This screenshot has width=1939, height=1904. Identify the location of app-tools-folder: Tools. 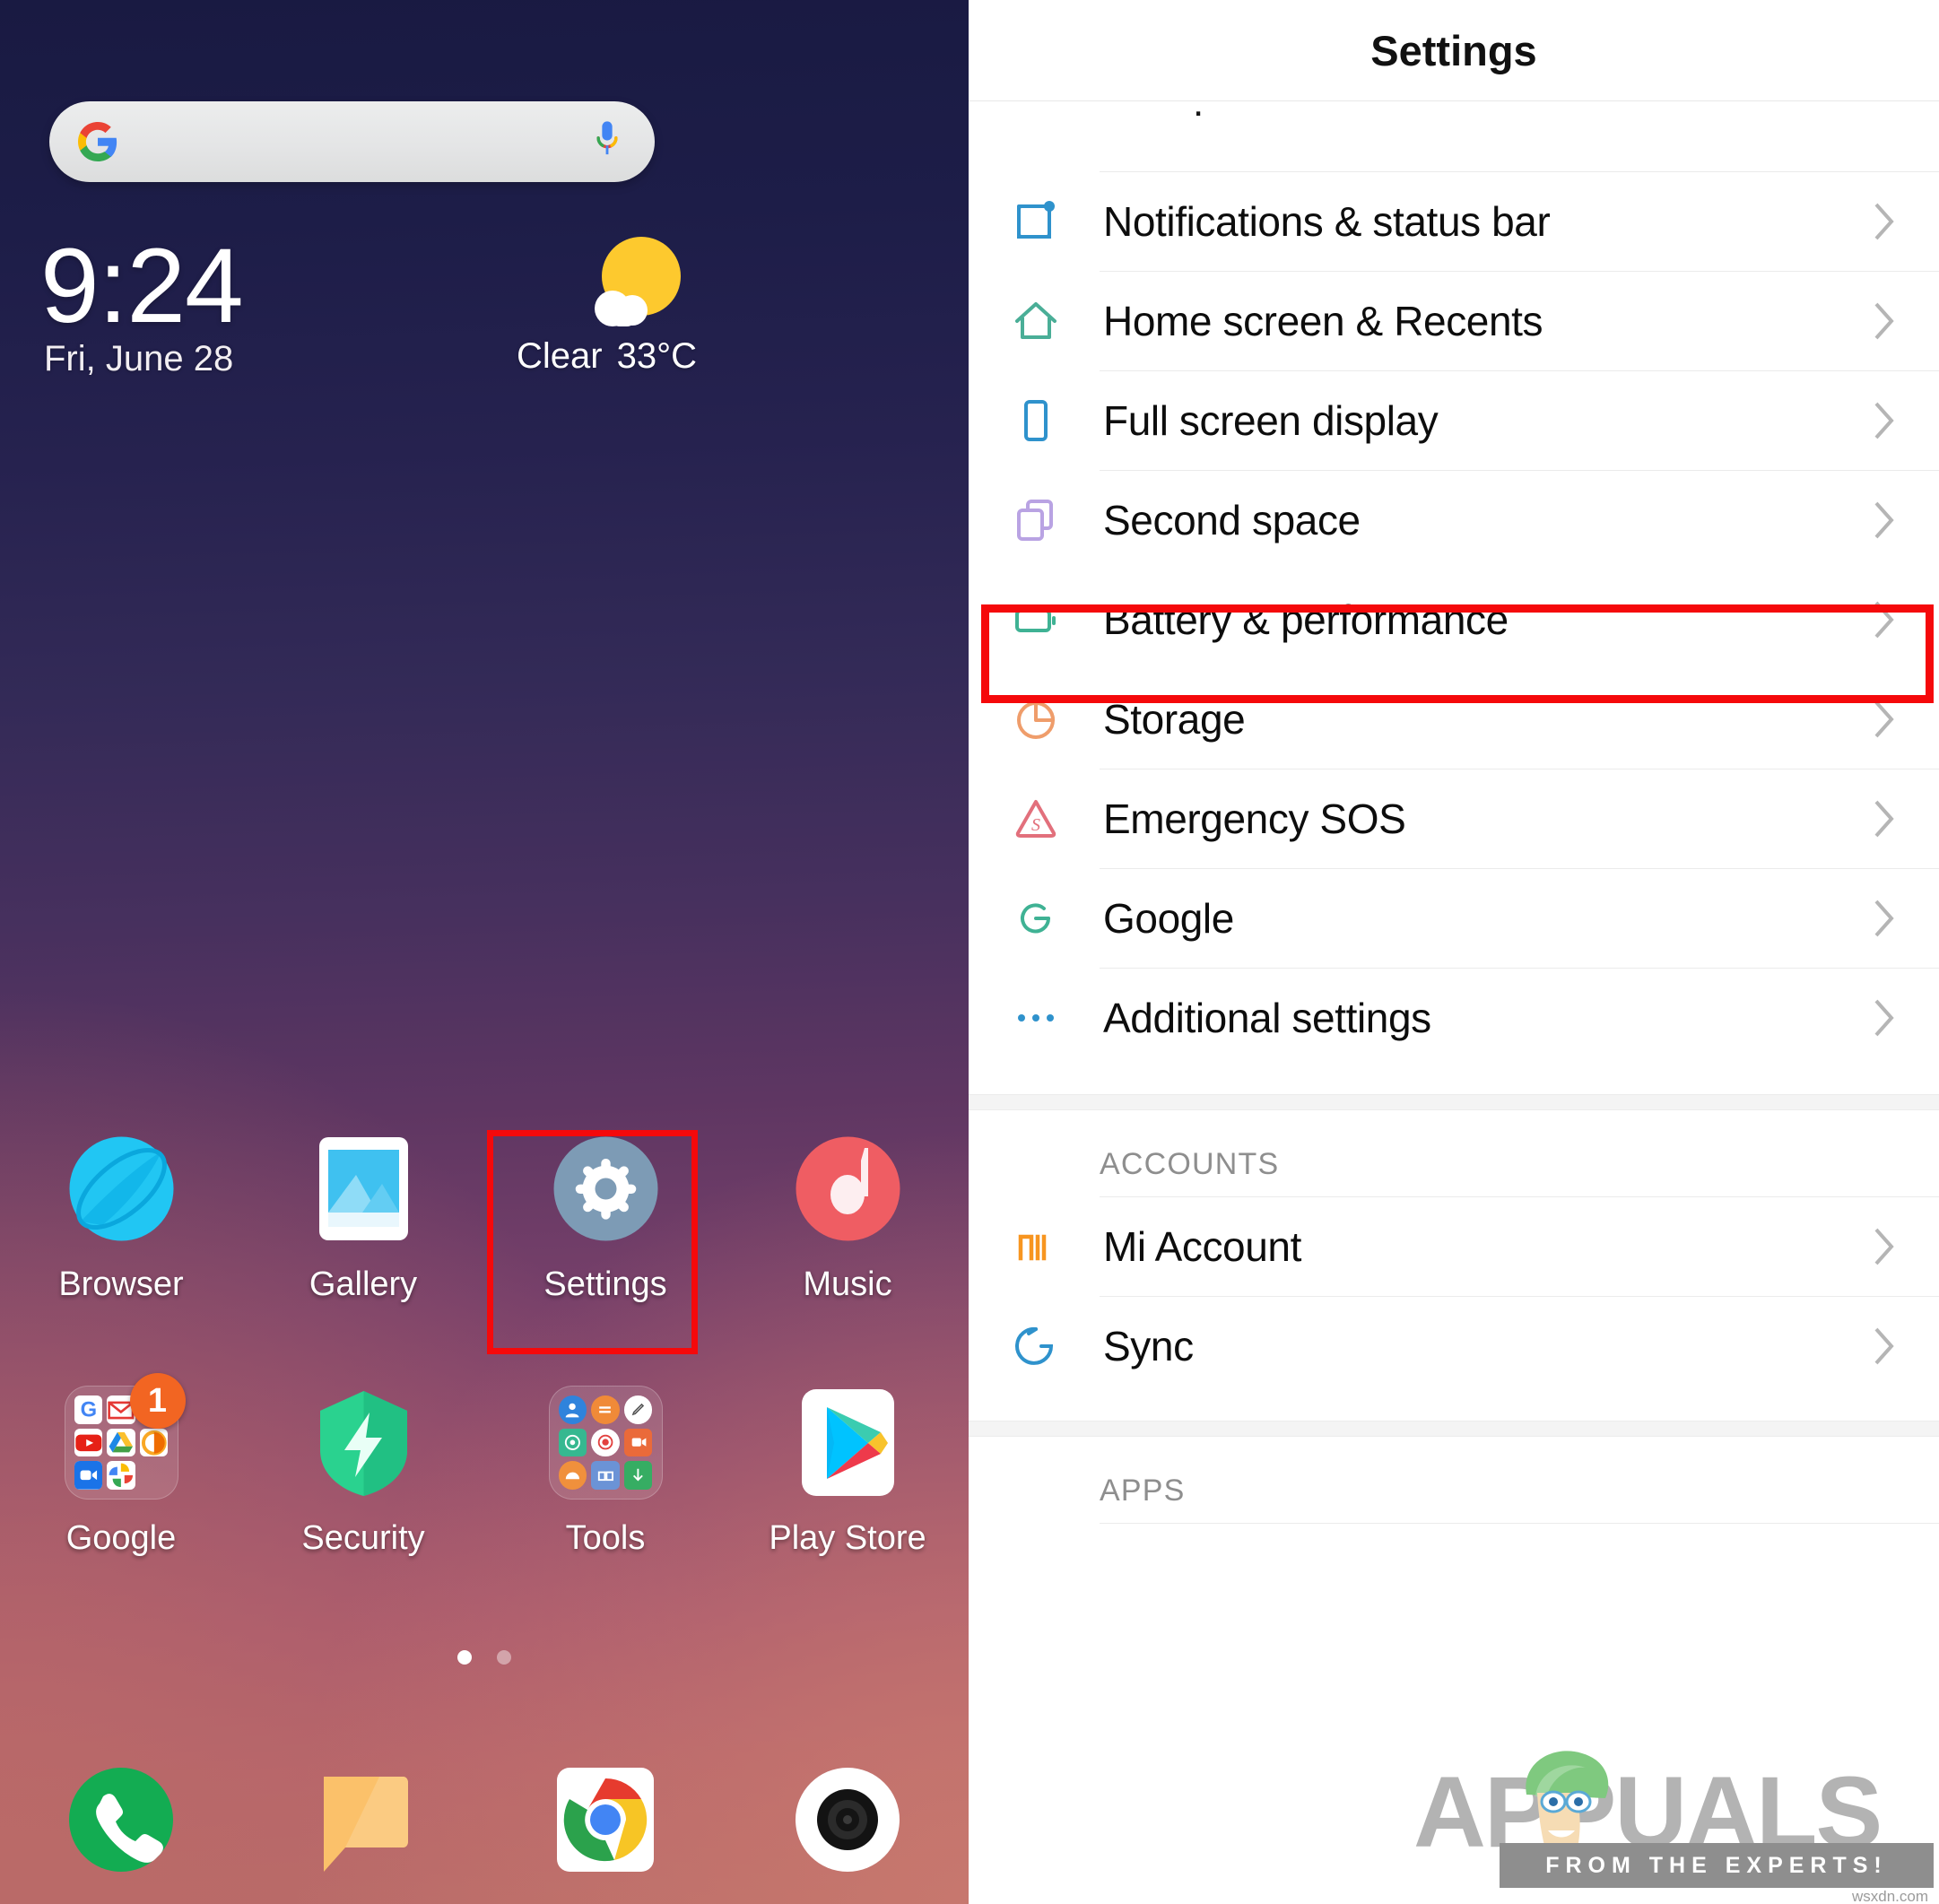
(605, 1472).